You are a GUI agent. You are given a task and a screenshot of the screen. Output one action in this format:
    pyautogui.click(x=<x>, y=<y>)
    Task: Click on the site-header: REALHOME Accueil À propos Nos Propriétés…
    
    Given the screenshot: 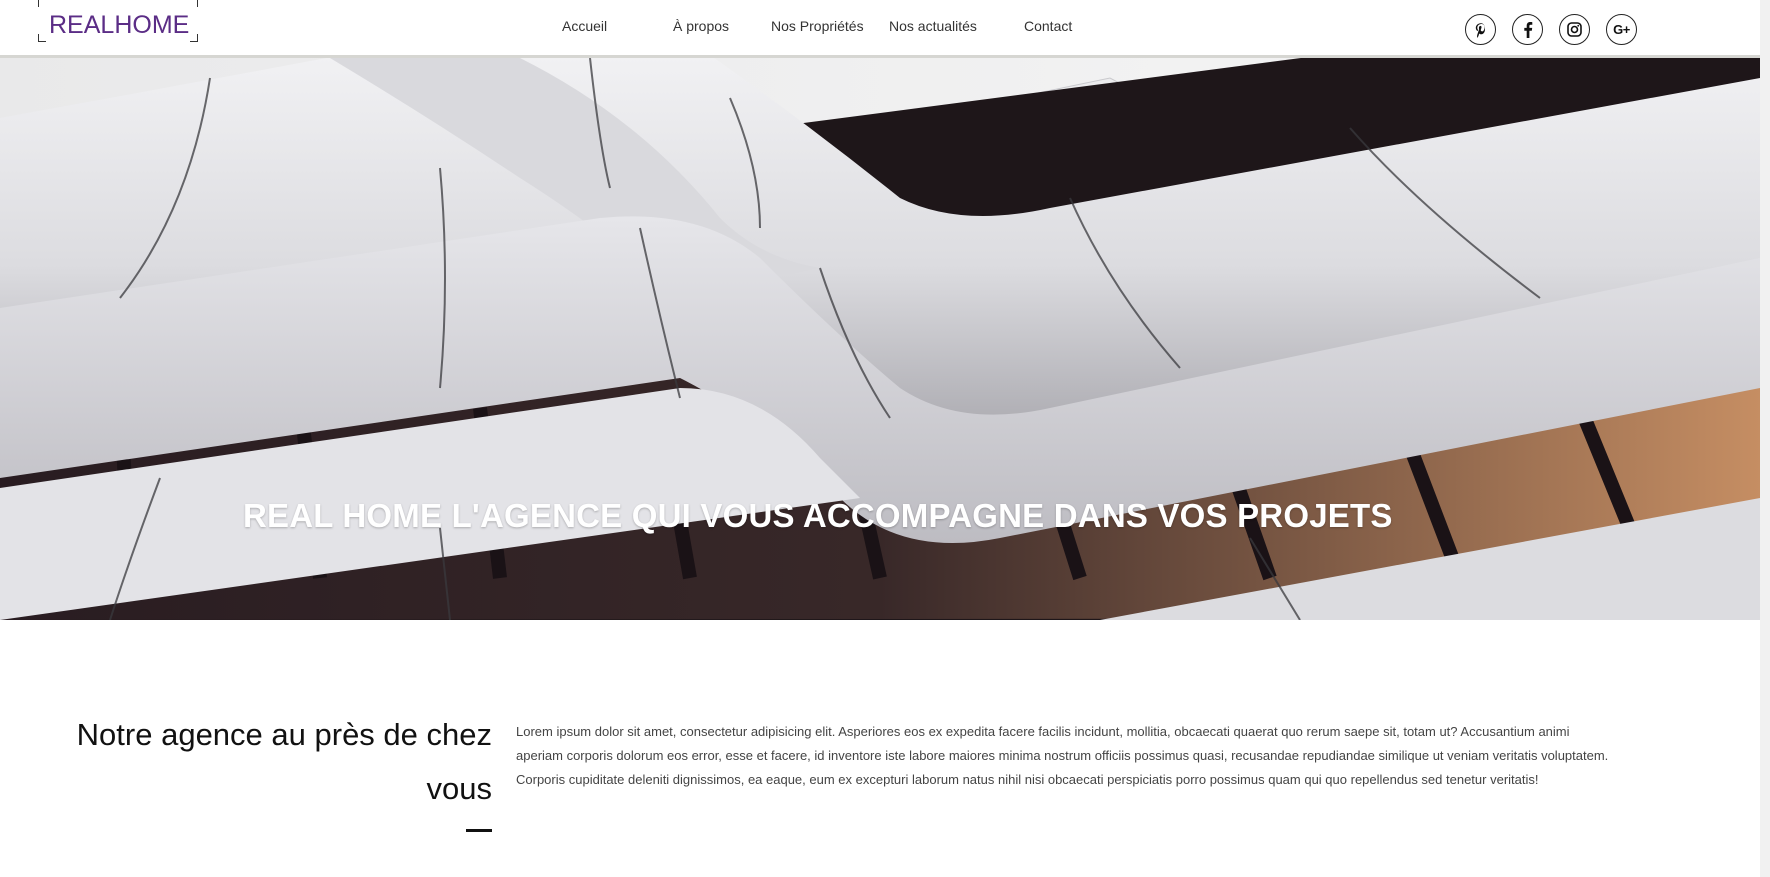 What is the action you would take?
    pyautogui.click(x=880, y=29)
    